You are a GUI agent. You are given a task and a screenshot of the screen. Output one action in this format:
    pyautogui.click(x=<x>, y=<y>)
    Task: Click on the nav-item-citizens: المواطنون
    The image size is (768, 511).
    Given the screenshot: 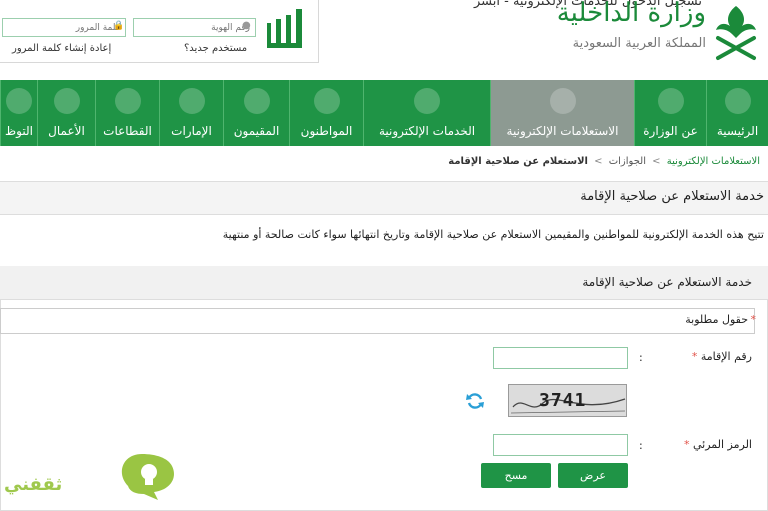 What is the action you would take?
    pyautogui.click(x=326, y=113)
    